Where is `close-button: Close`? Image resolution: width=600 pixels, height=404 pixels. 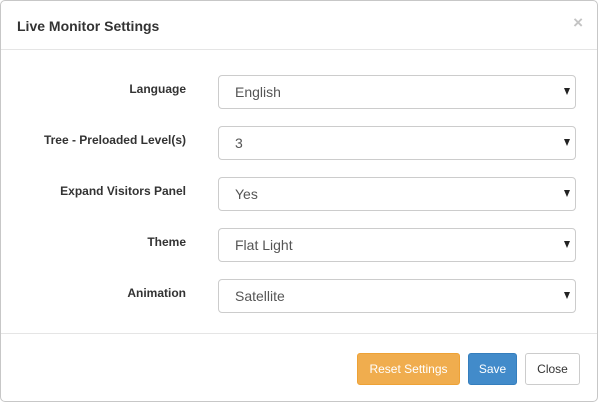
close-button: Close is located at coordinates (552, 369).